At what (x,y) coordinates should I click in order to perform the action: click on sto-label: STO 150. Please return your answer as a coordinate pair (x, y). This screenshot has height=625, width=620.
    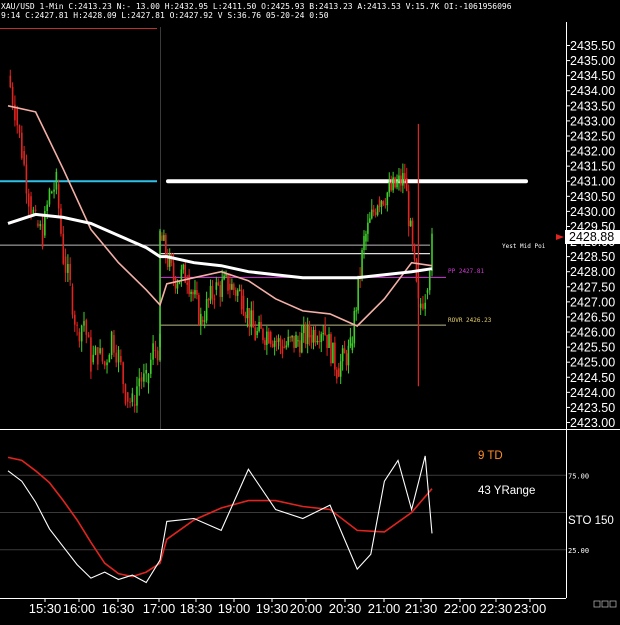
    Looking at the image, I should click on (591, 521).